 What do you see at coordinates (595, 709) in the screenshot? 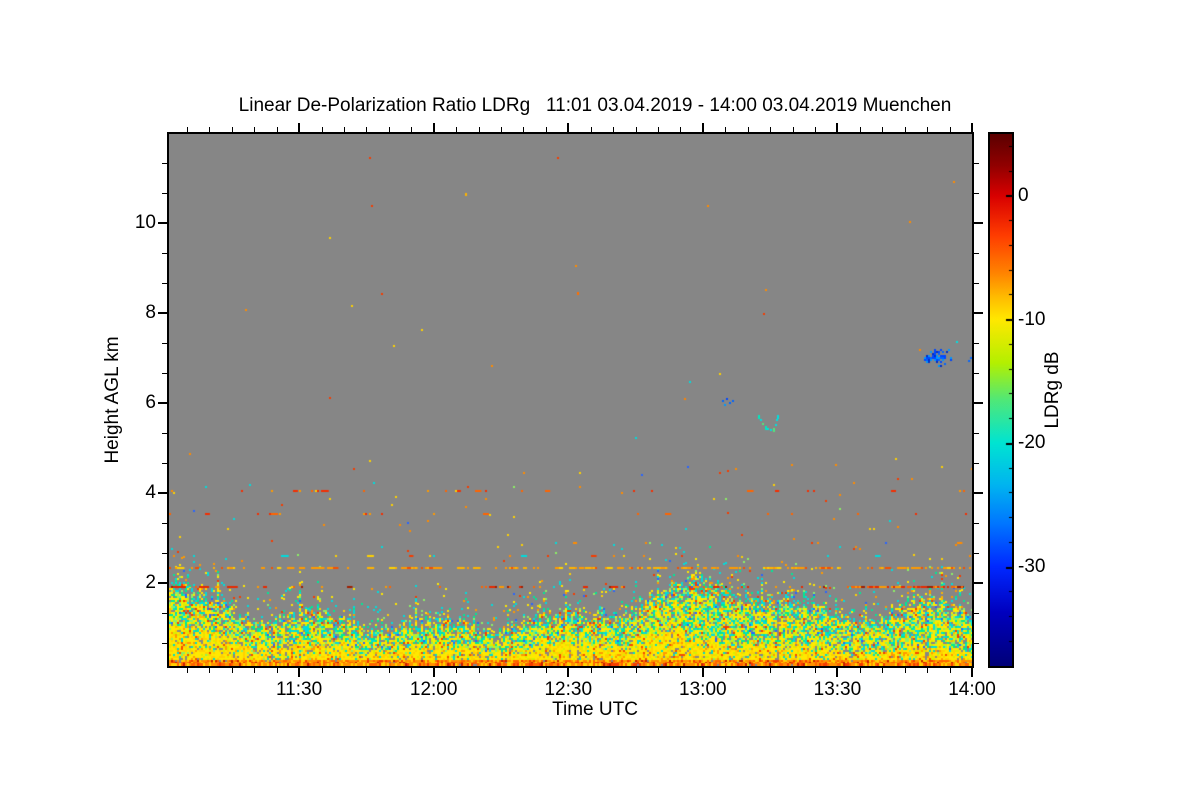
I see `x-axis-title: Time UTC` at bounding box center [595, 709].